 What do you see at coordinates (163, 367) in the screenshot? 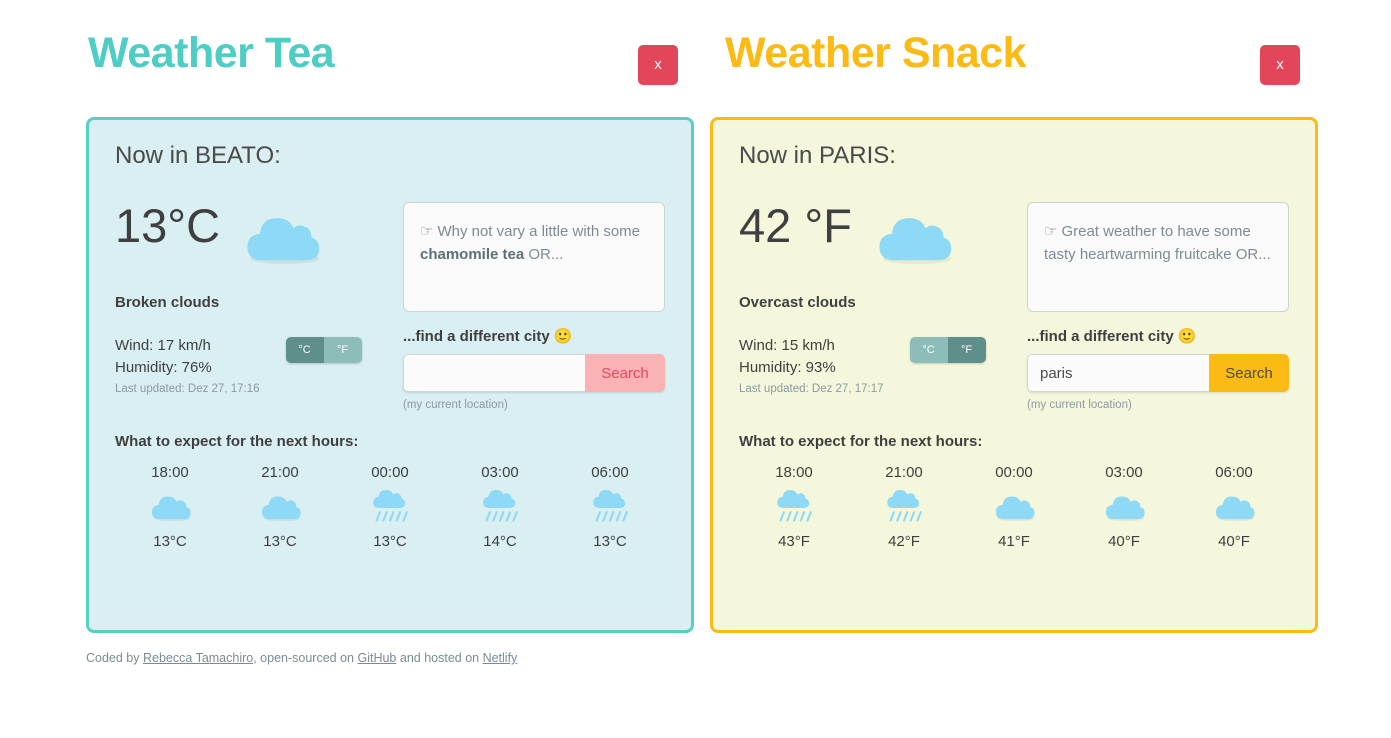
I see `humidity-value: Humidity: 76%` at bounding box center [163, 367].